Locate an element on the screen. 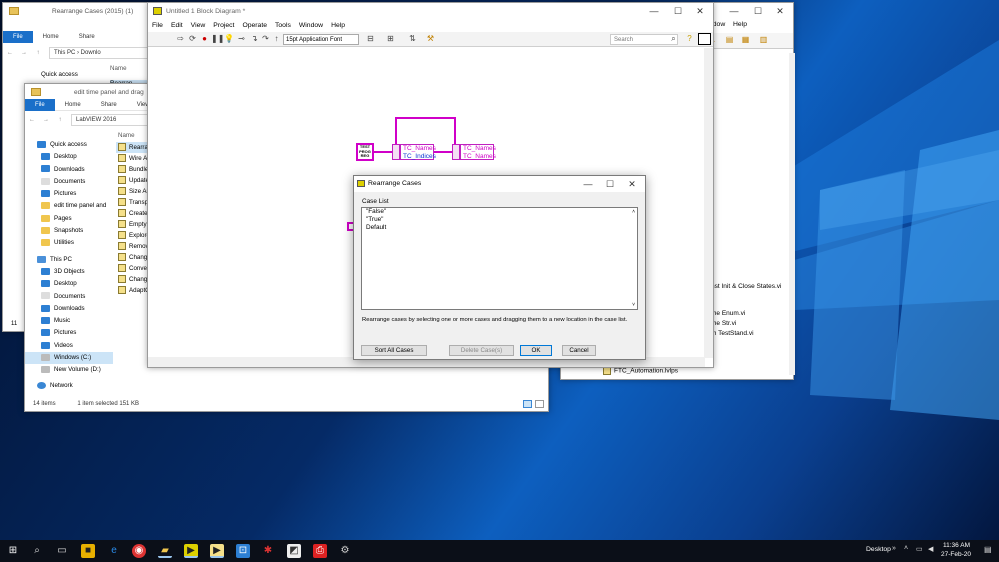  search-icon: ⌕ is located at coordinates (37, 551).